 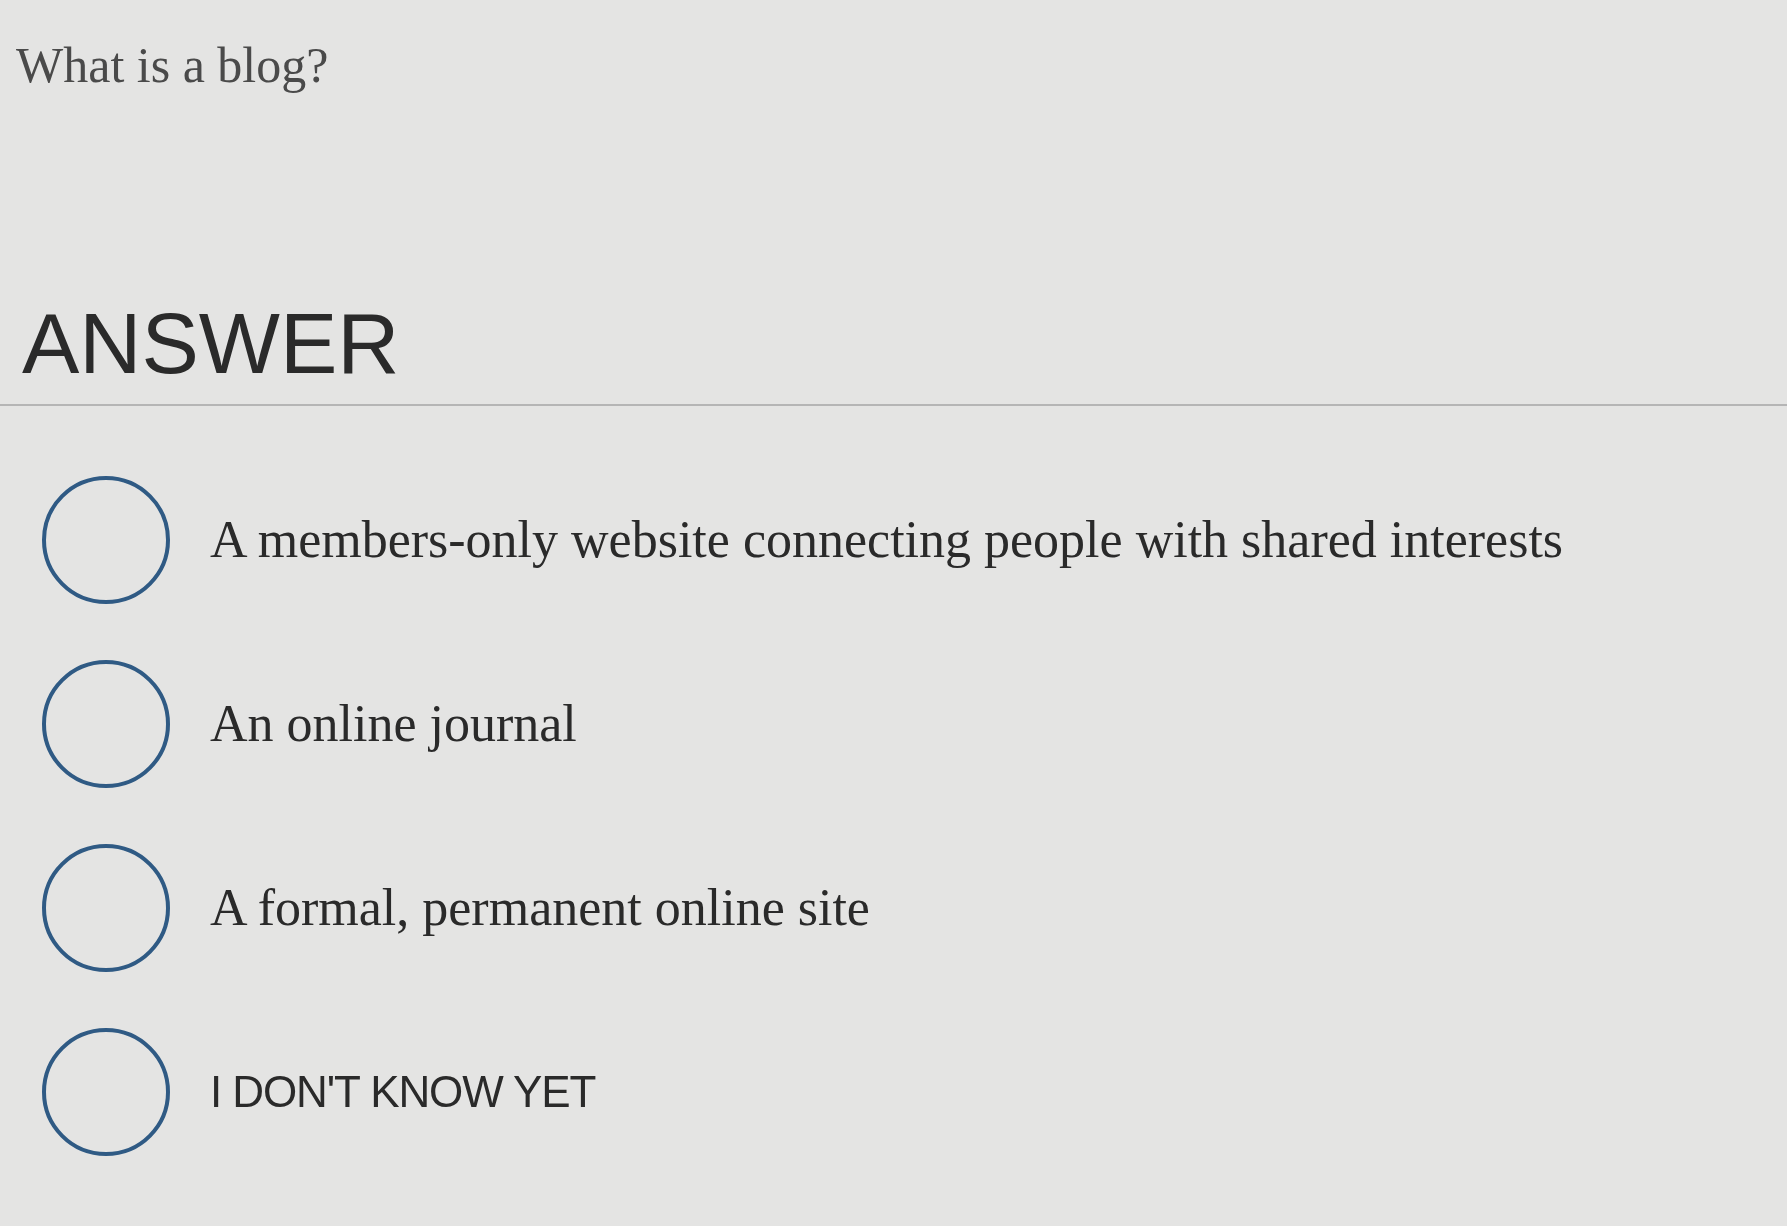 I want to click on option-label: An online journal, so click(x=393, y=724).